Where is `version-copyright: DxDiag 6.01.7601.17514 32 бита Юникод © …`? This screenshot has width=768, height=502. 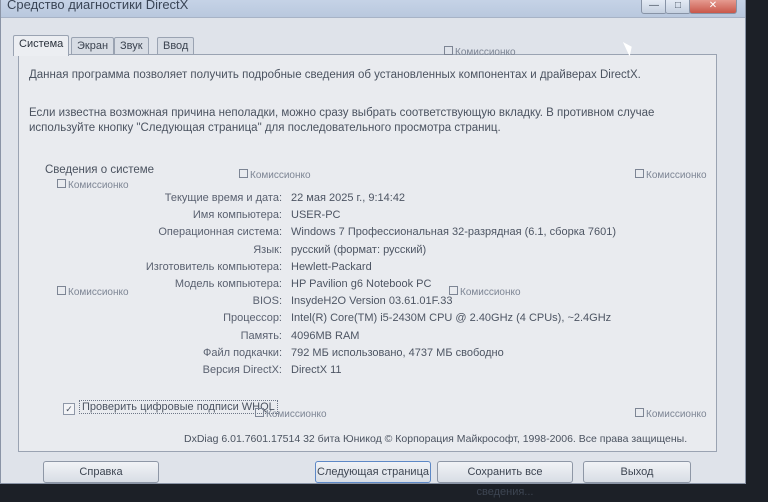 version-copyright: DxDiag 6.01.7601.17514 32 бита Юникод © … is located at coordinates (436, 439).